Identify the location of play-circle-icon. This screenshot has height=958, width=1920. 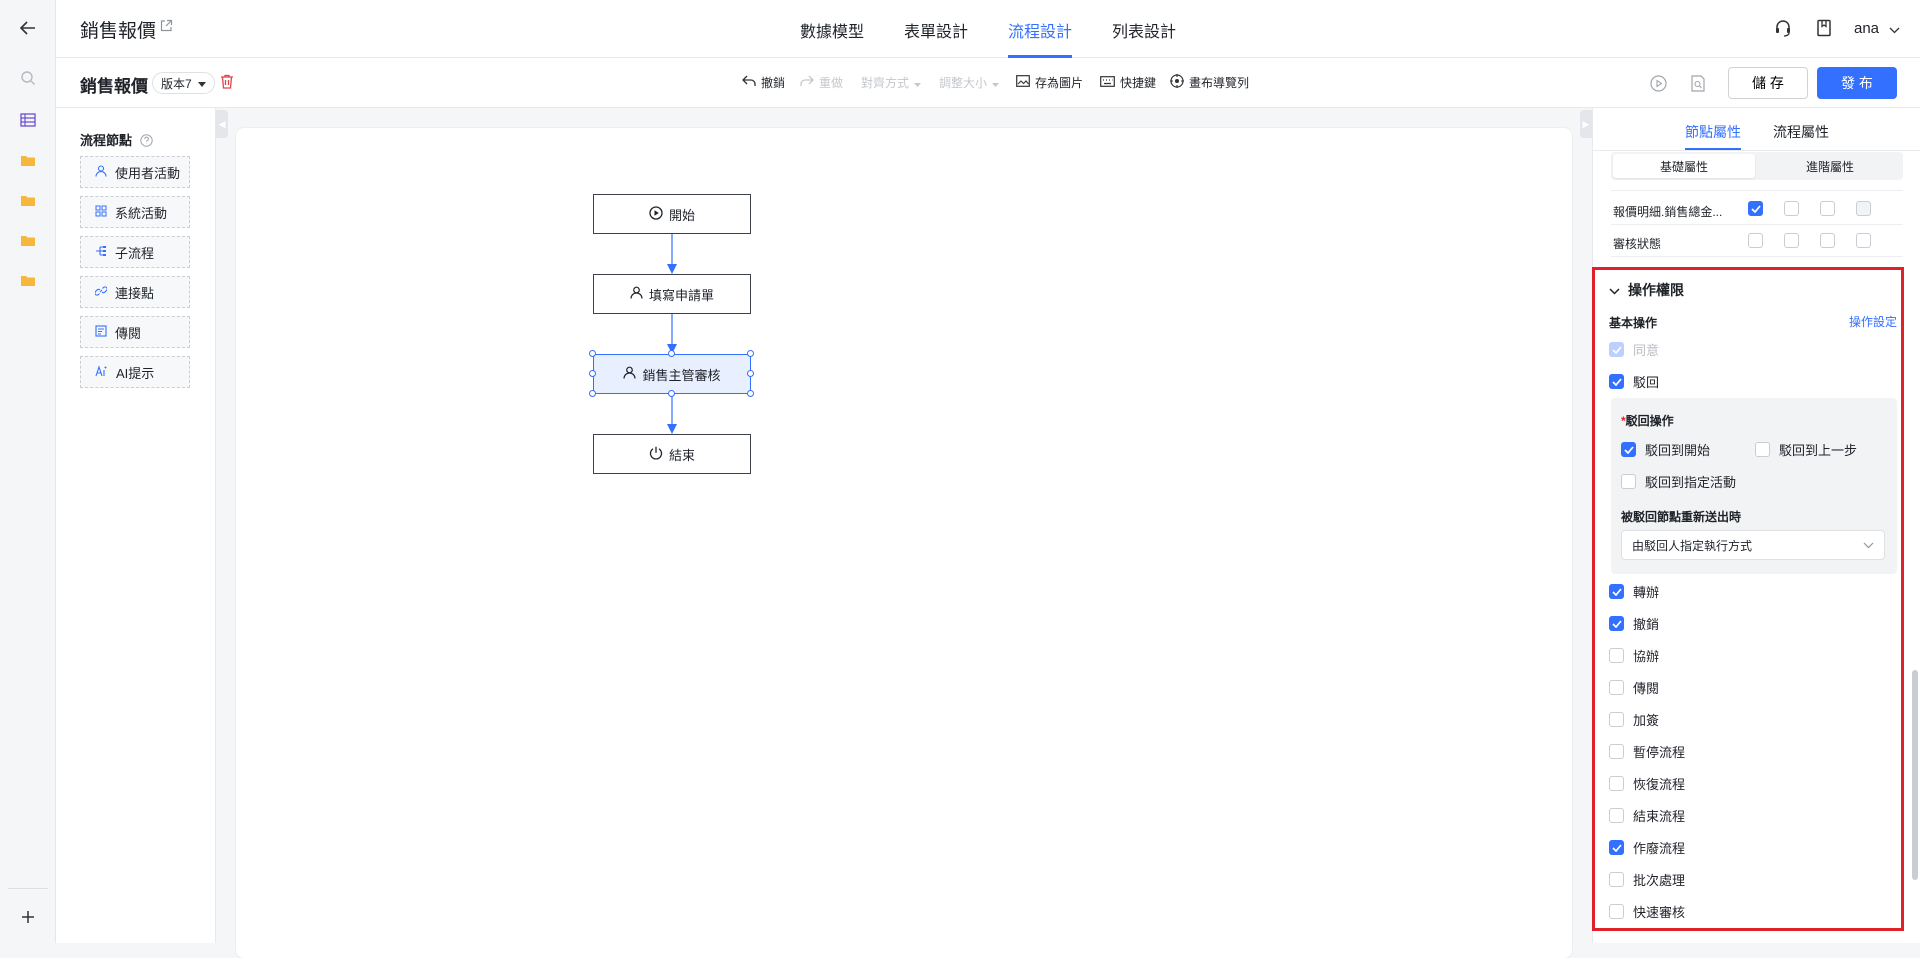
(1658, 85).